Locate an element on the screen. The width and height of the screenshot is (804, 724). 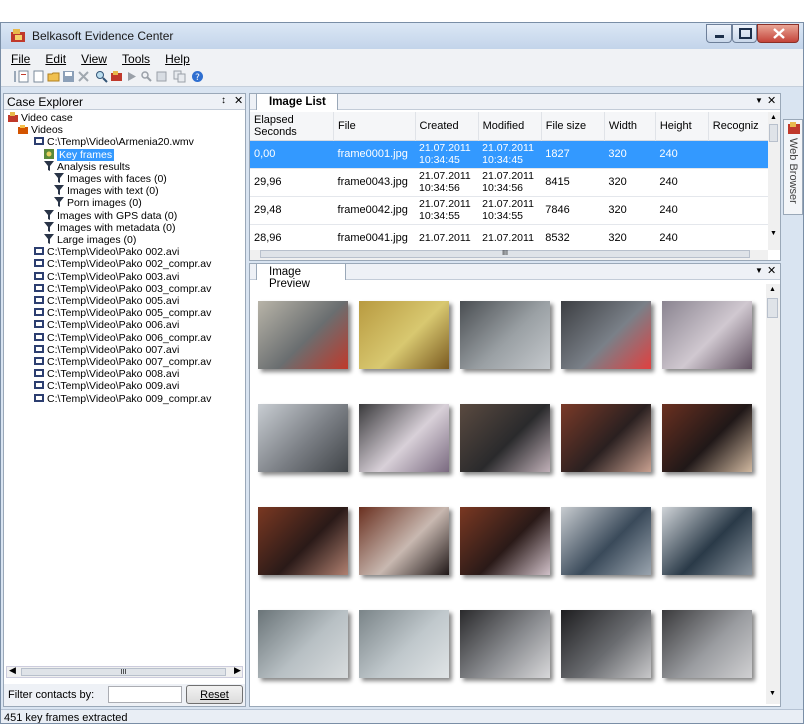
list-hscrollbar: III is located at coordinates (509, 255).